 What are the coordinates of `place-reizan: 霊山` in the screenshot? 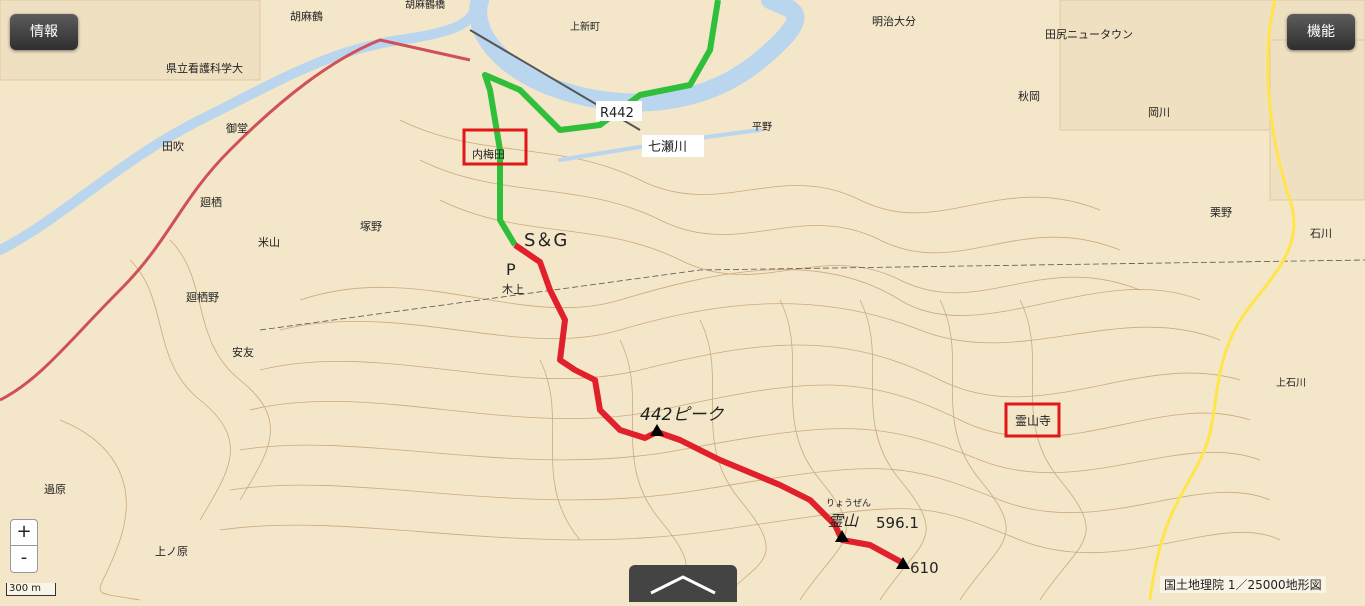 It's located at (843, 521).